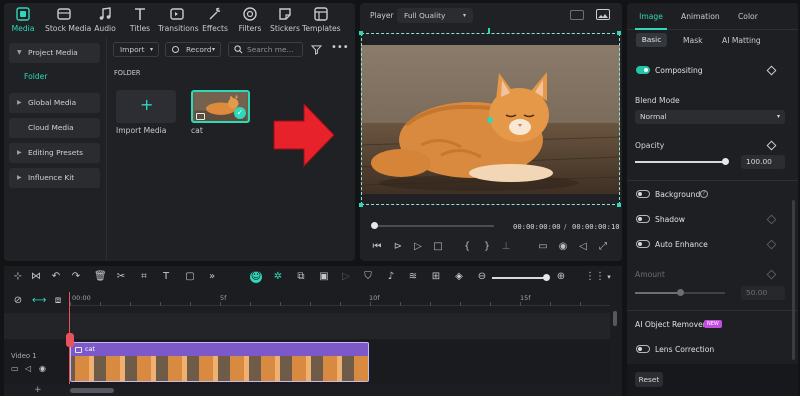 Image resolution: width=800 pixels, height=396 pixels. Describe the element at coordinates (577, 15) in the screenshot. I see `grid-view-icon` at that location.